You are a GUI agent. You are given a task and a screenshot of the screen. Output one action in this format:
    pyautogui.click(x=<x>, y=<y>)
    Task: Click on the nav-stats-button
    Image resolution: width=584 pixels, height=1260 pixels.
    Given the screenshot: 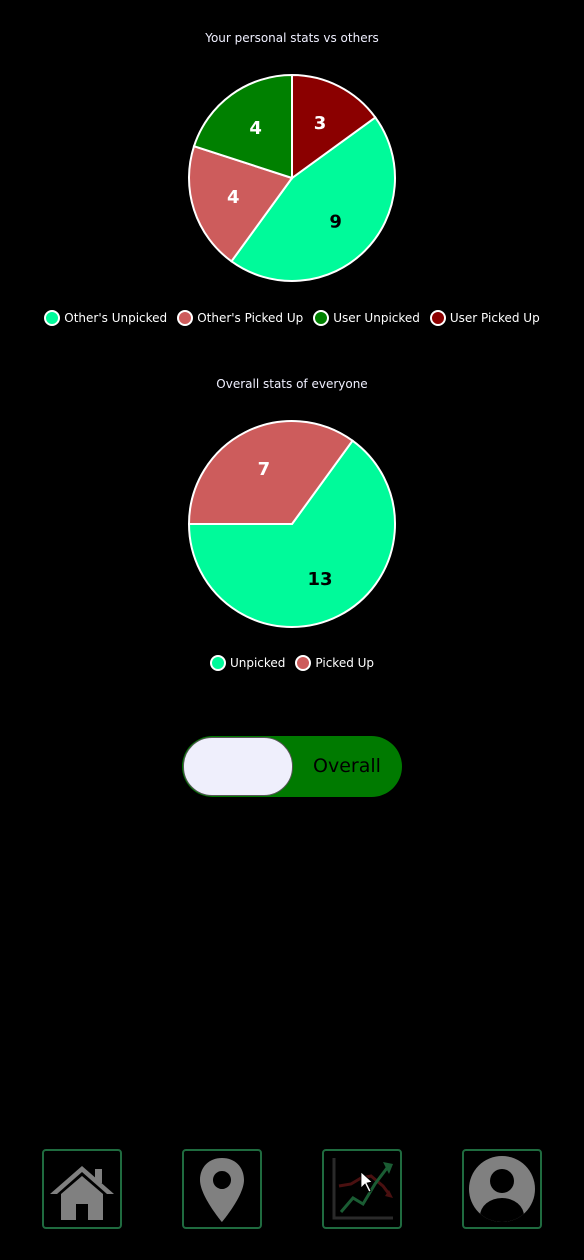 What is the action you would take?
    pyautogui.click(x=362, y=1189)
    